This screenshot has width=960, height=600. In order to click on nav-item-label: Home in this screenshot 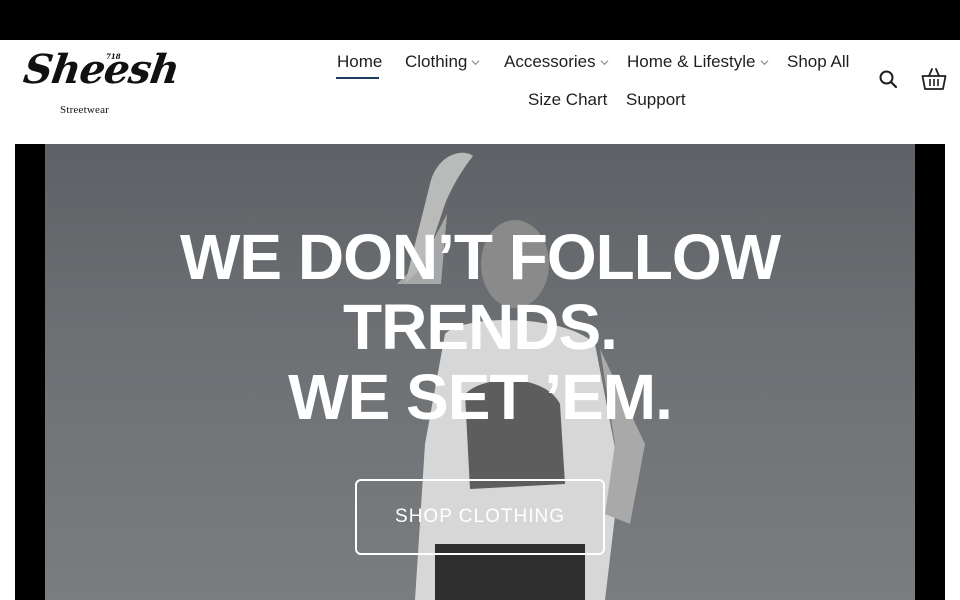, I will do `click(360, 61)`.